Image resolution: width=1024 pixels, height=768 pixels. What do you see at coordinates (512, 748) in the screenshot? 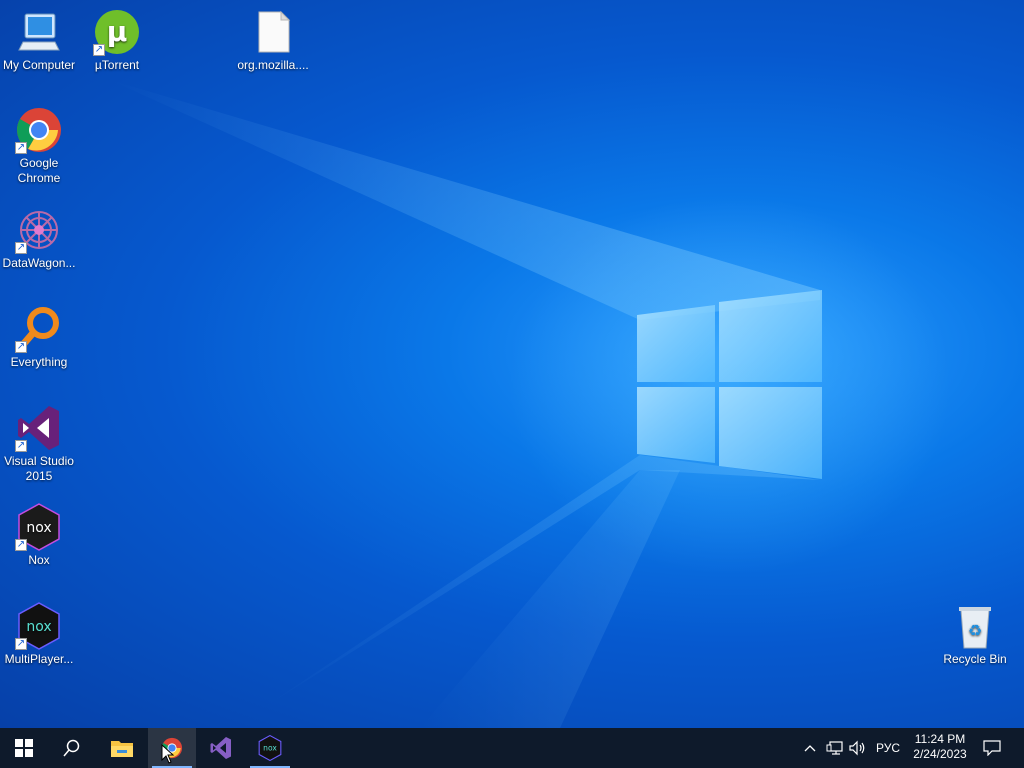
I see `taskbar: nox РУС 11:24 PM 2/24/2023` at bounding box center [512, 748].